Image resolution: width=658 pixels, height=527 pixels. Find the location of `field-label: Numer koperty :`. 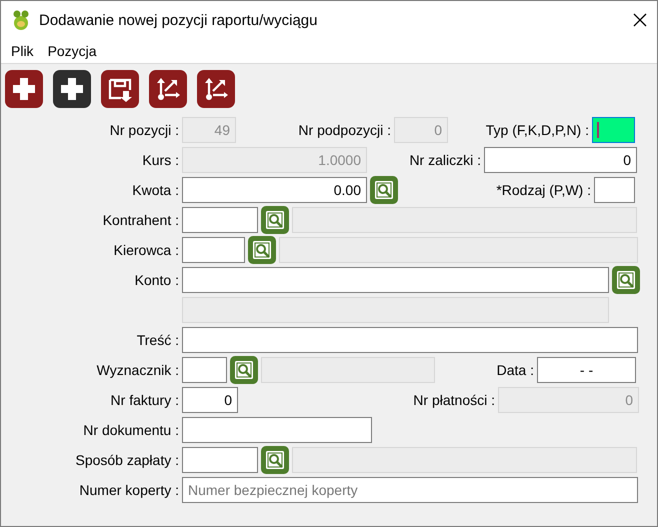

field-label: Numer koperty : is located at coordinates (128, 490).